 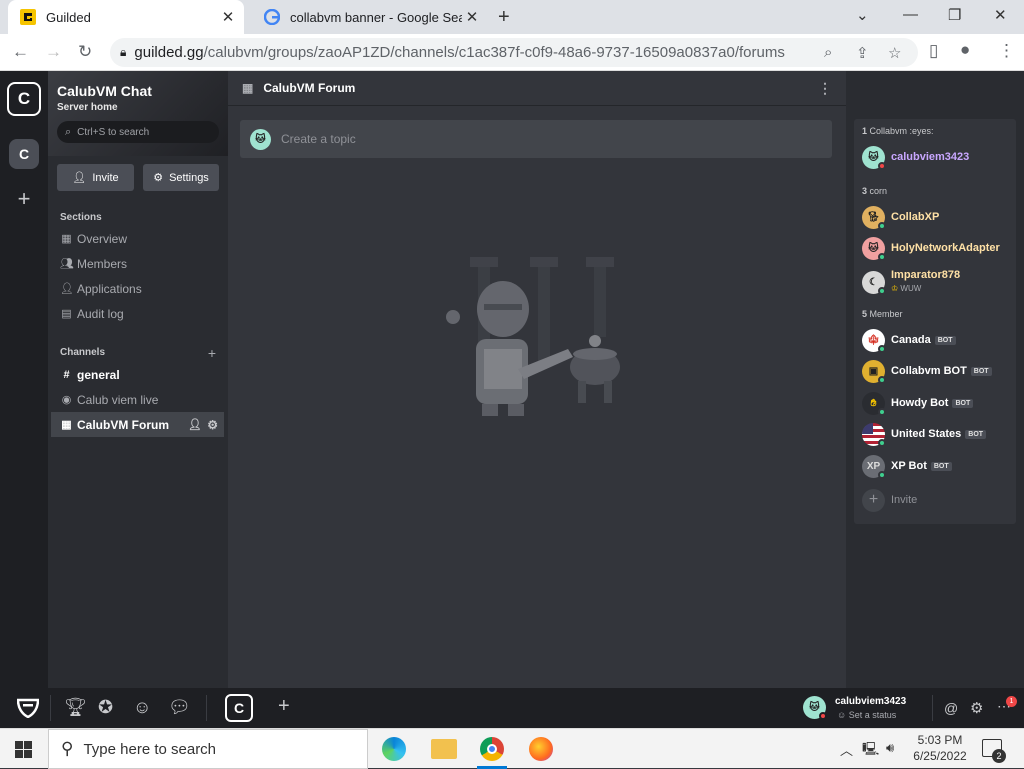 I want to click on tab-google-search: collabvm banner - Google Search ✕, so click(x=370, y=17).